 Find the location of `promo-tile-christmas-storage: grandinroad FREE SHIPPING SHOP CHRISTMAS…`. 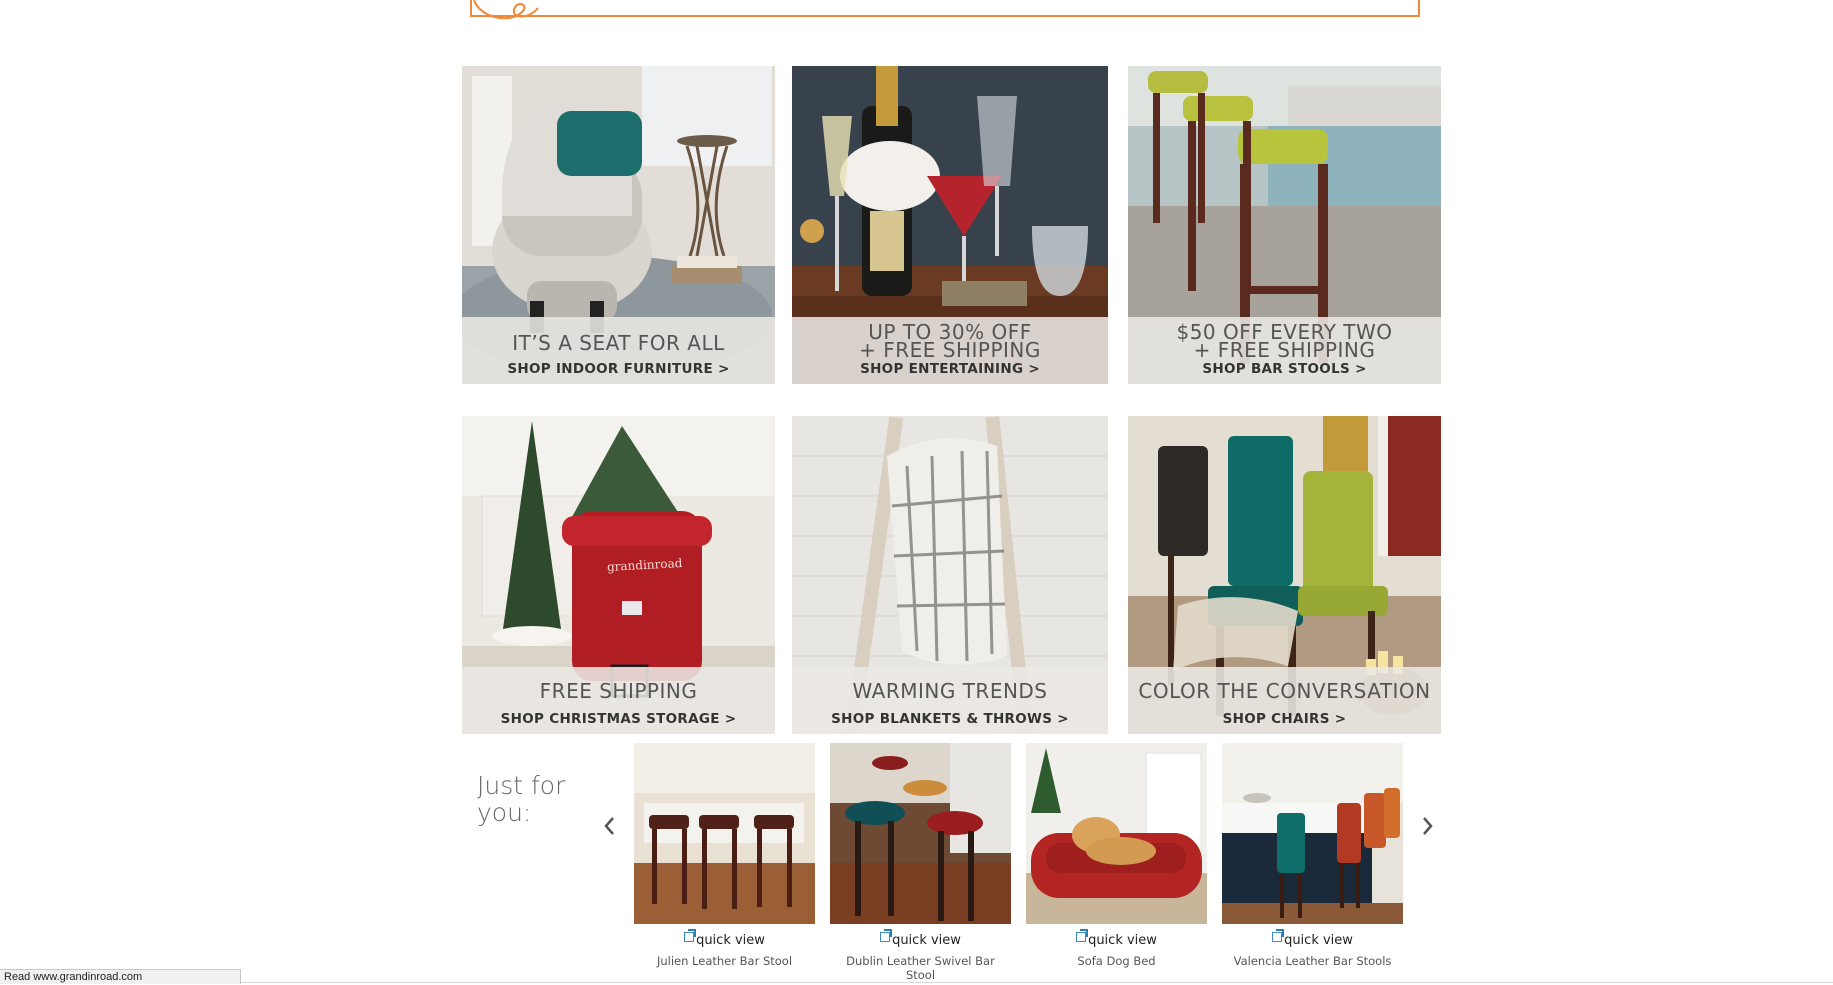

promo-tile-christmas-storage: grandinroad FREE SHIPPING SHOP CHRISTMAS… is located at coordinates (618, 575).